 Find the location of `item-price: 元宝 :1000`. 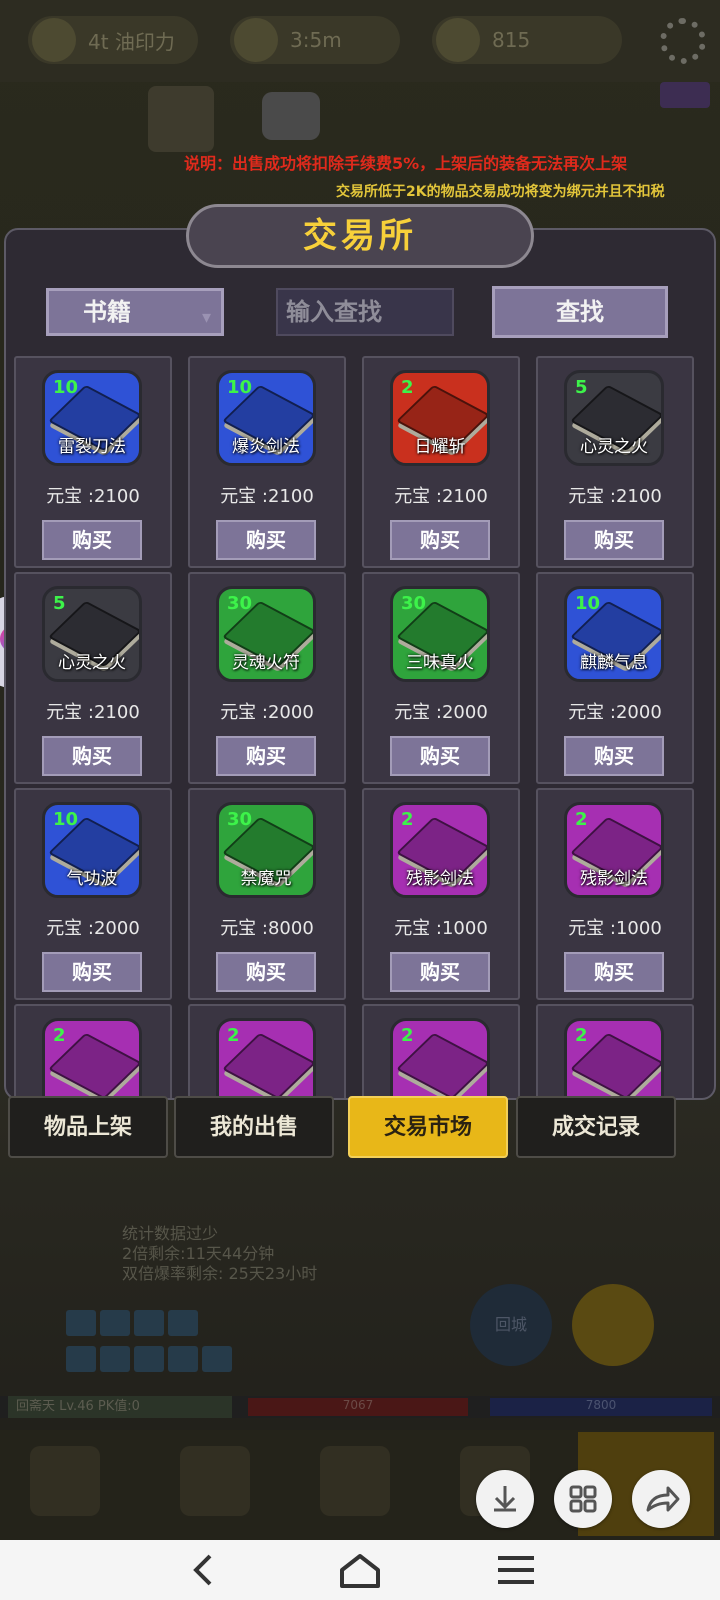

item-price: 元宝 :1000 is located at coordinates (441, 928).